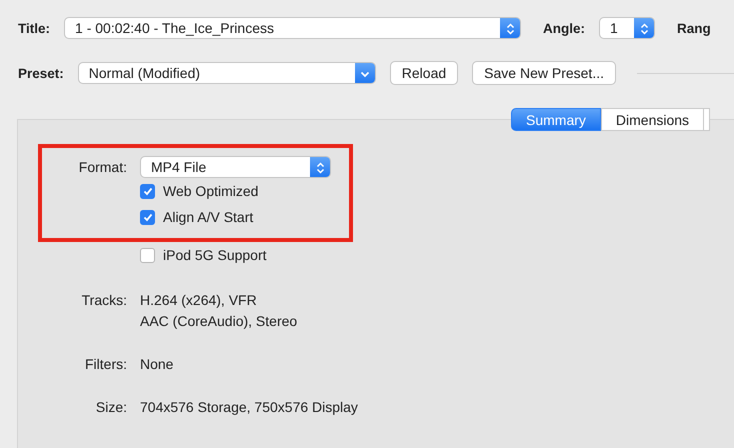 The height and width of the screenshot is (448, 734). What do you see at coordinates (110, 407) in the screenshot?
I see `summary-label: Size:` at bounding box center [110, 407].